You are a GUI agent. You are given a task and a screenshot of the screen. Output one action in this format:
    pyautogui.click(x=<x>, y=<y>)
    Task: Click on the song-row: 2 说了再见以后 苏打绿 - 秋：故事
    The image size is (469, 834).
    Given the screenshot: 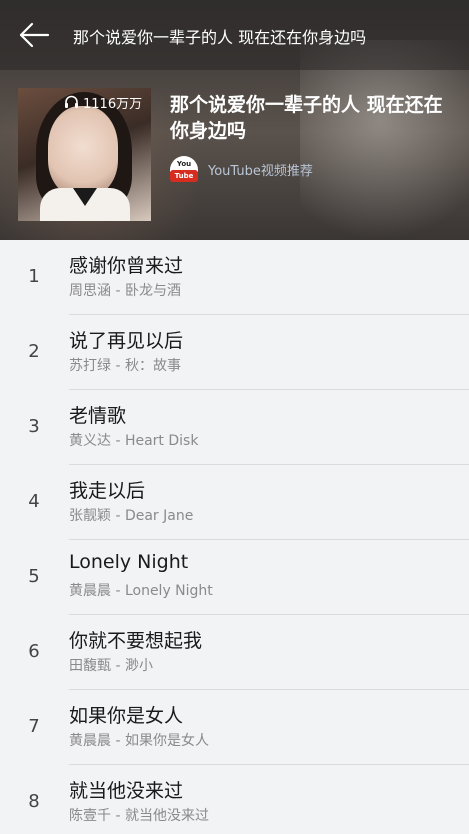 What is the action you would take?
    pyautogui.click(x=234, y=352)
    